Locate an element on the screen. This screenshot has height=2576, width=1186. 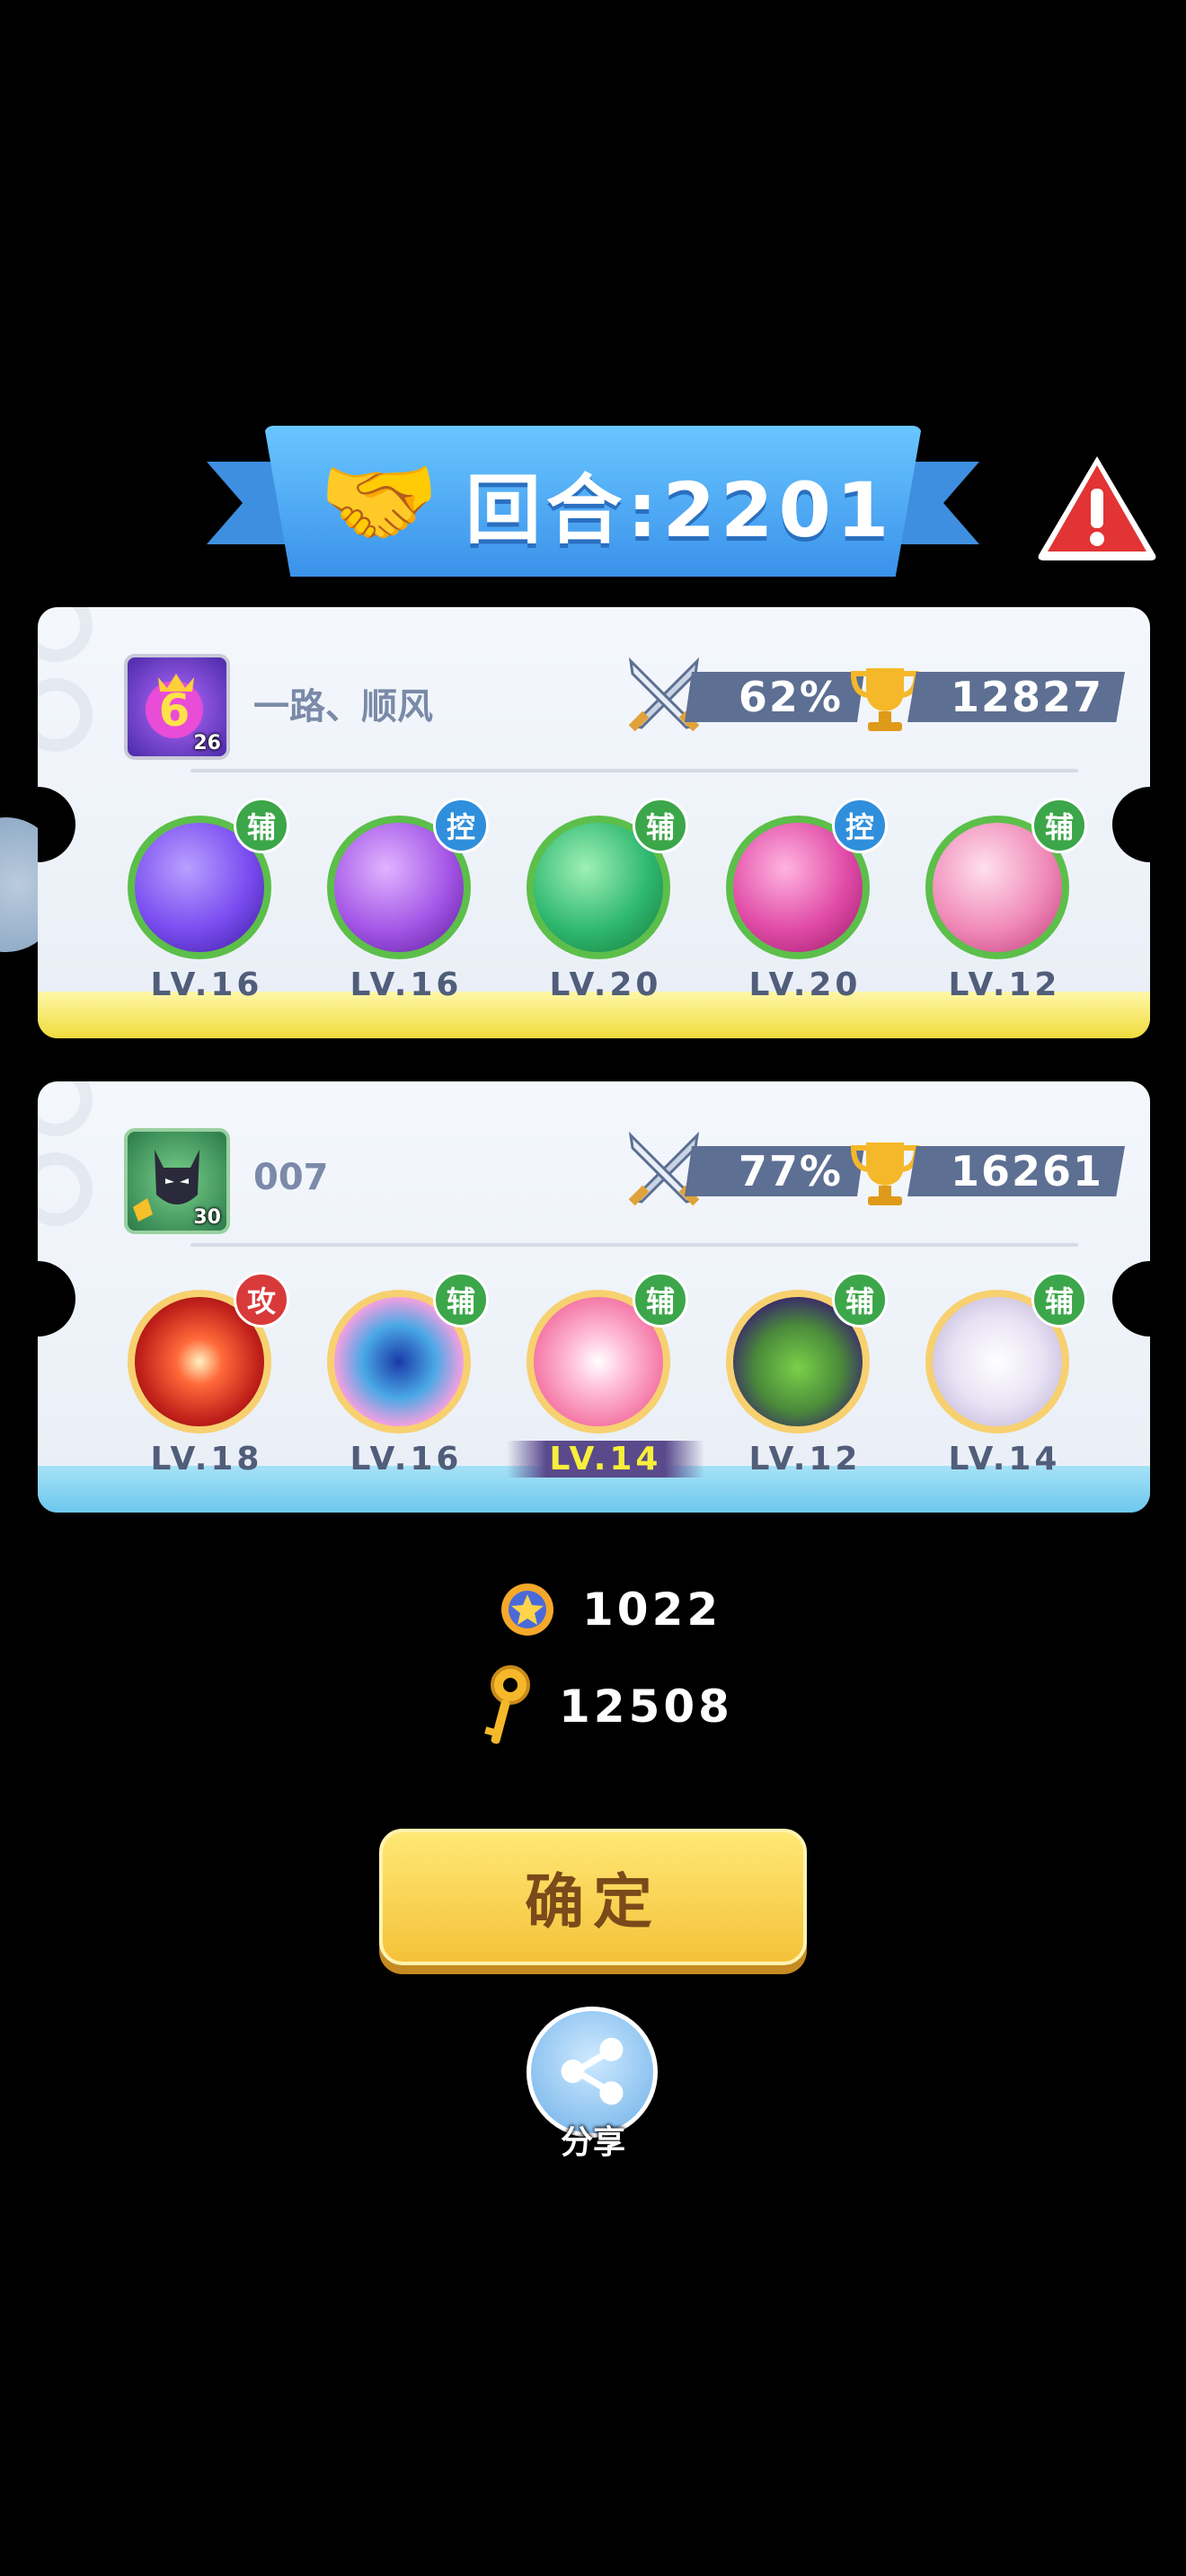
player-name: 一路、顺风 is located at coordinates (343, 707).